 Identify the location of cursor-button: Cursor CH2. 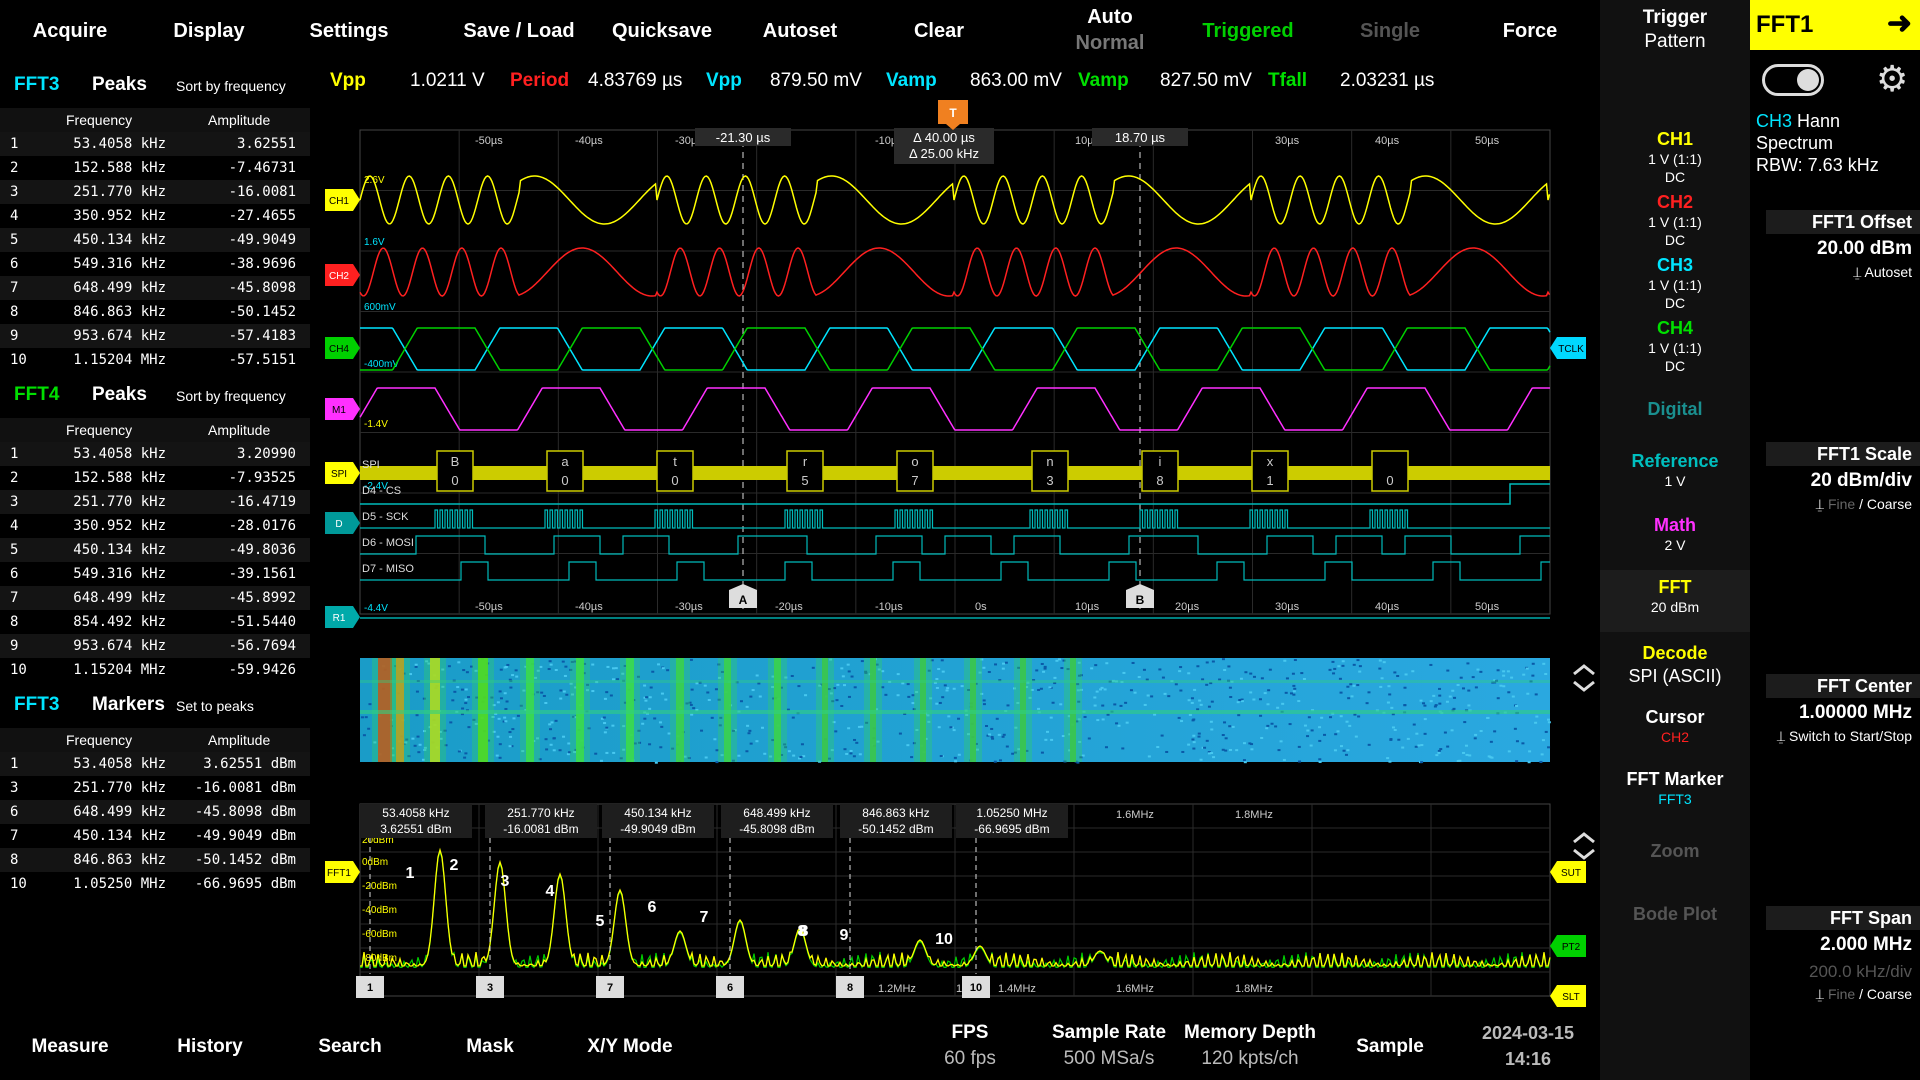
(1675, 726).